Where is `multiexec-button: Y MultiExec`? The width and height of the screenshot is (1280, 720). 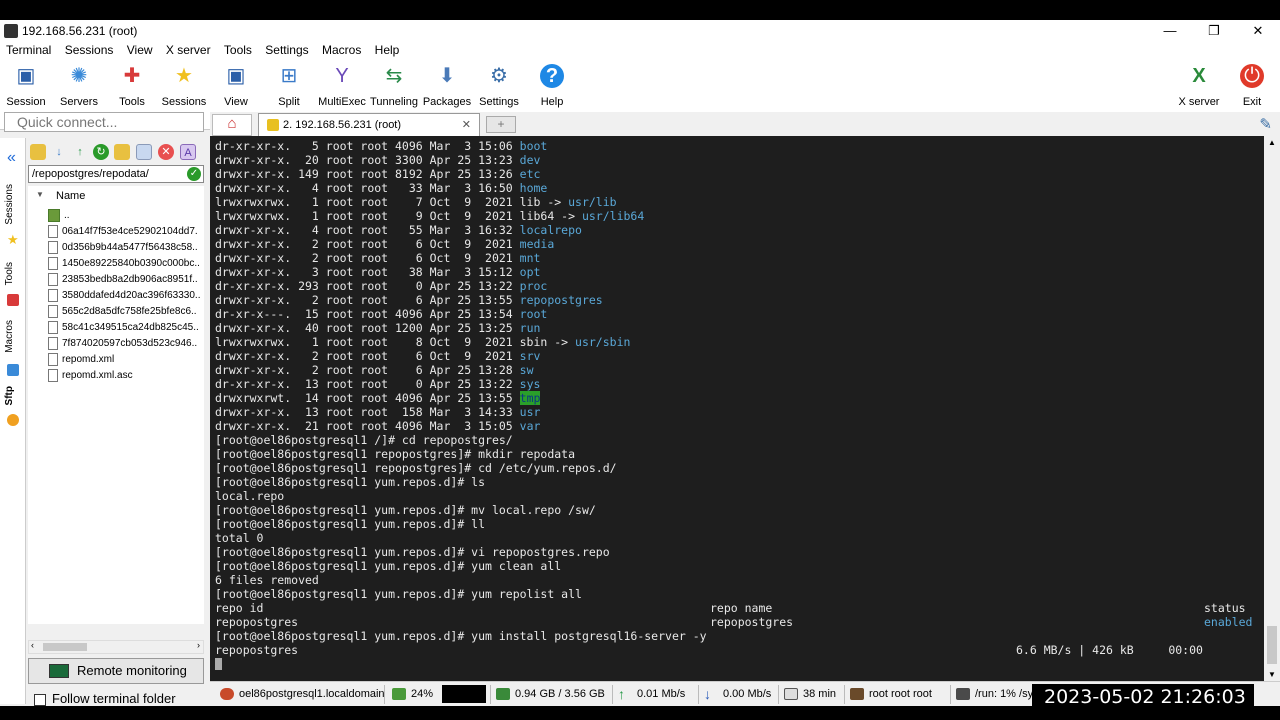 multiexec-button: Y MultiExec is located at coordinates (342, 85).